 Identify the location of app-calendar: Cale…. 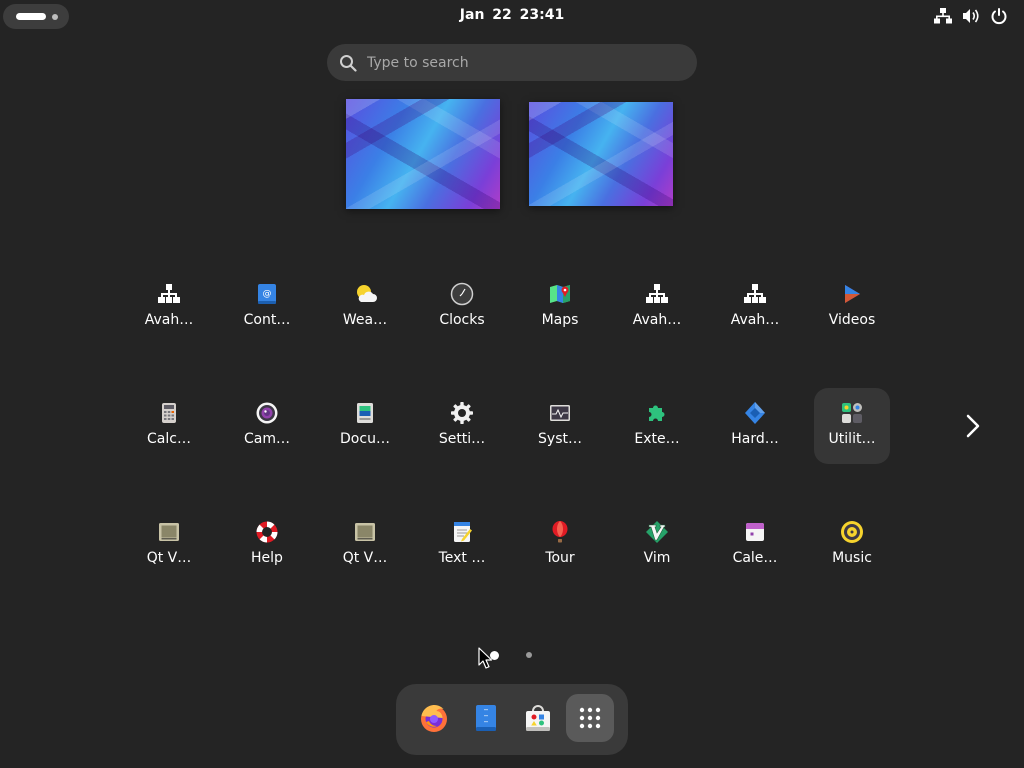
(755, 549).